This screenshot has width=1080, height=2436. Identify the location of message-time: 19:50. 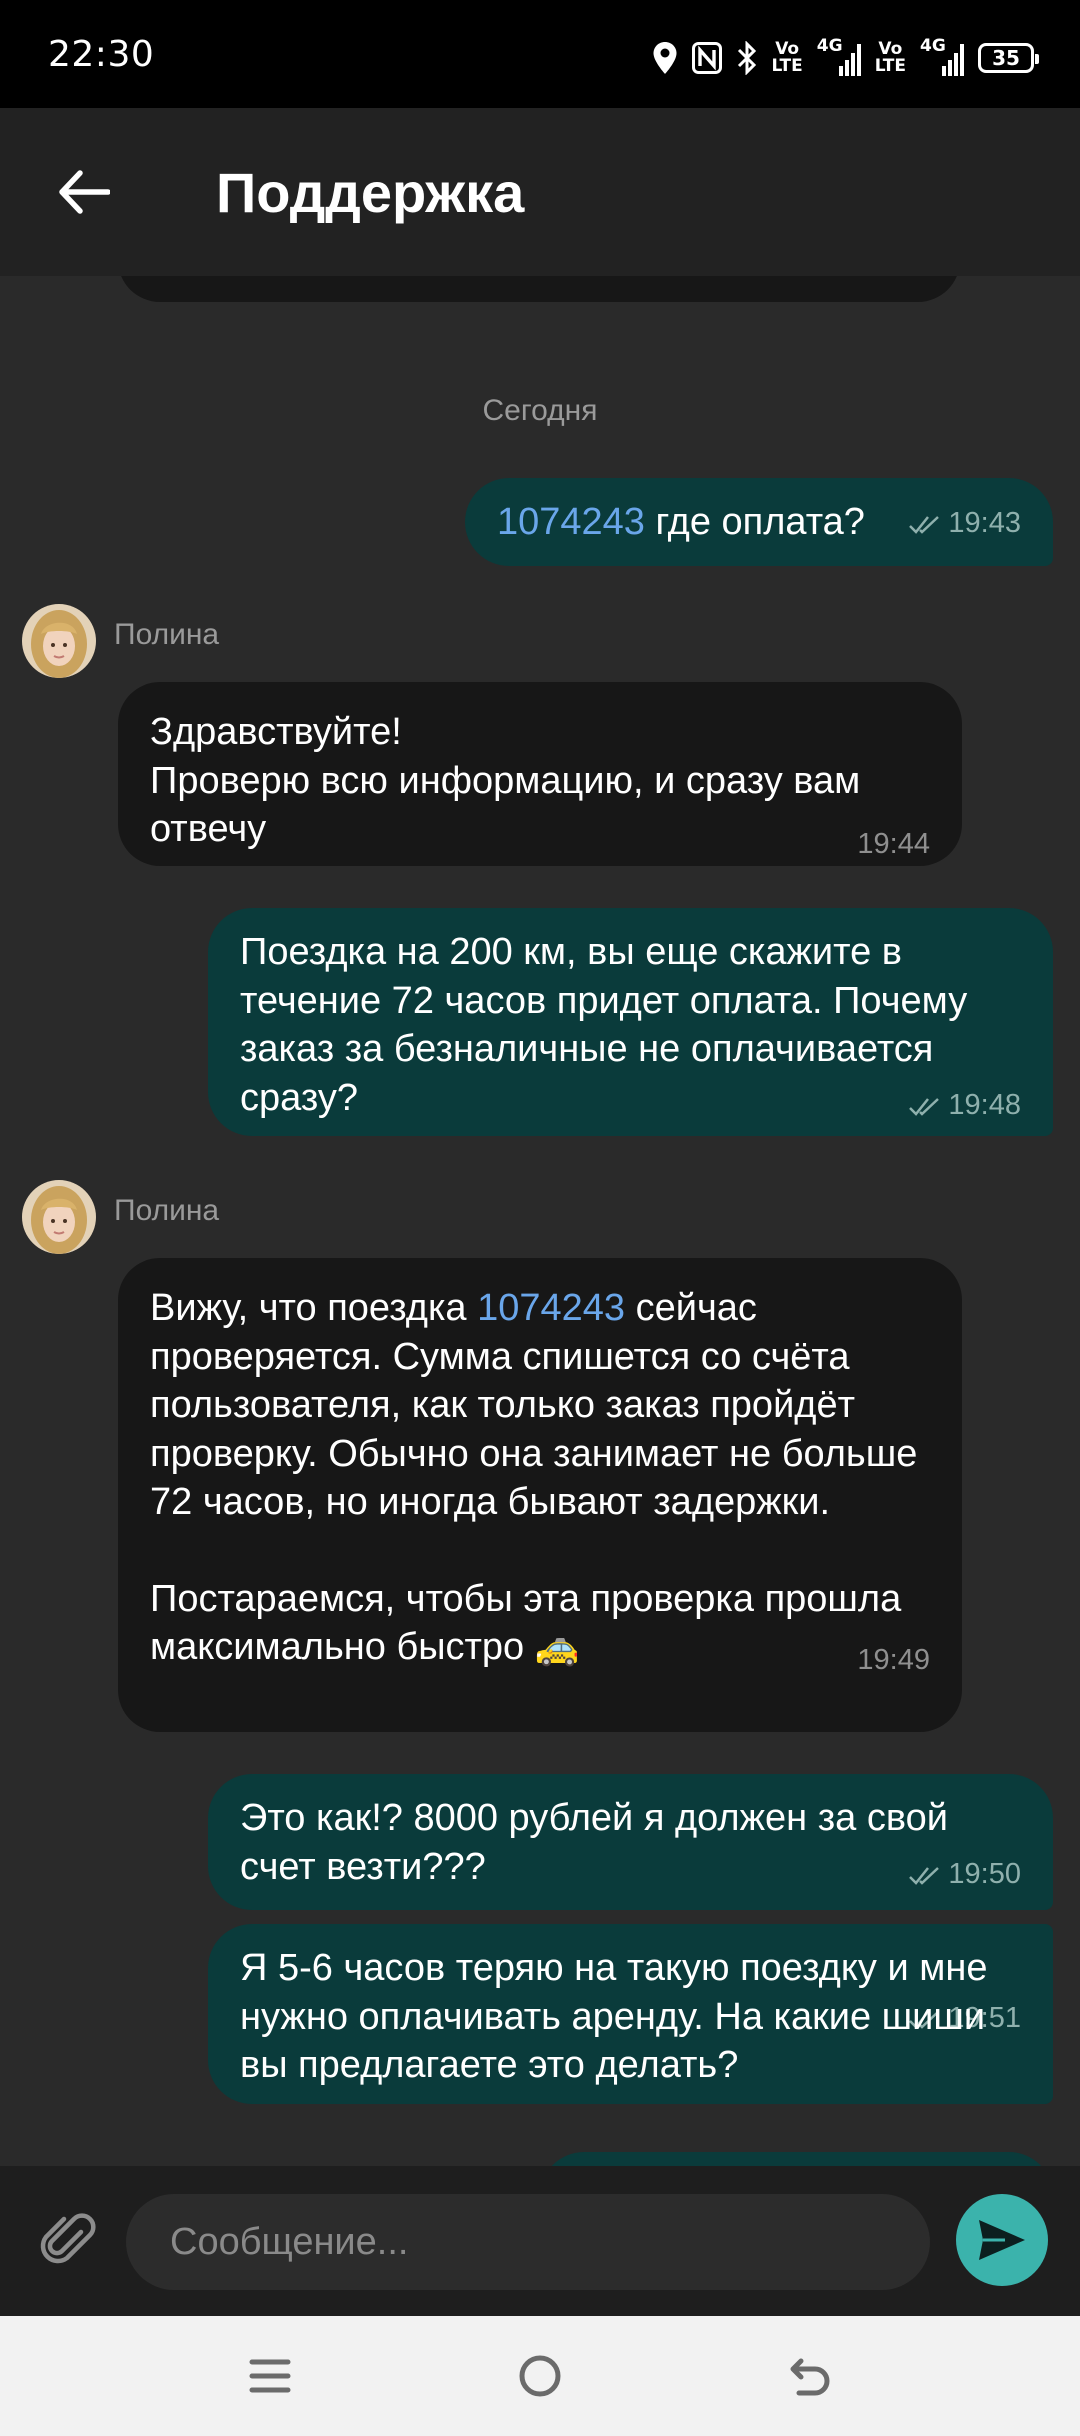
(984, 1873).